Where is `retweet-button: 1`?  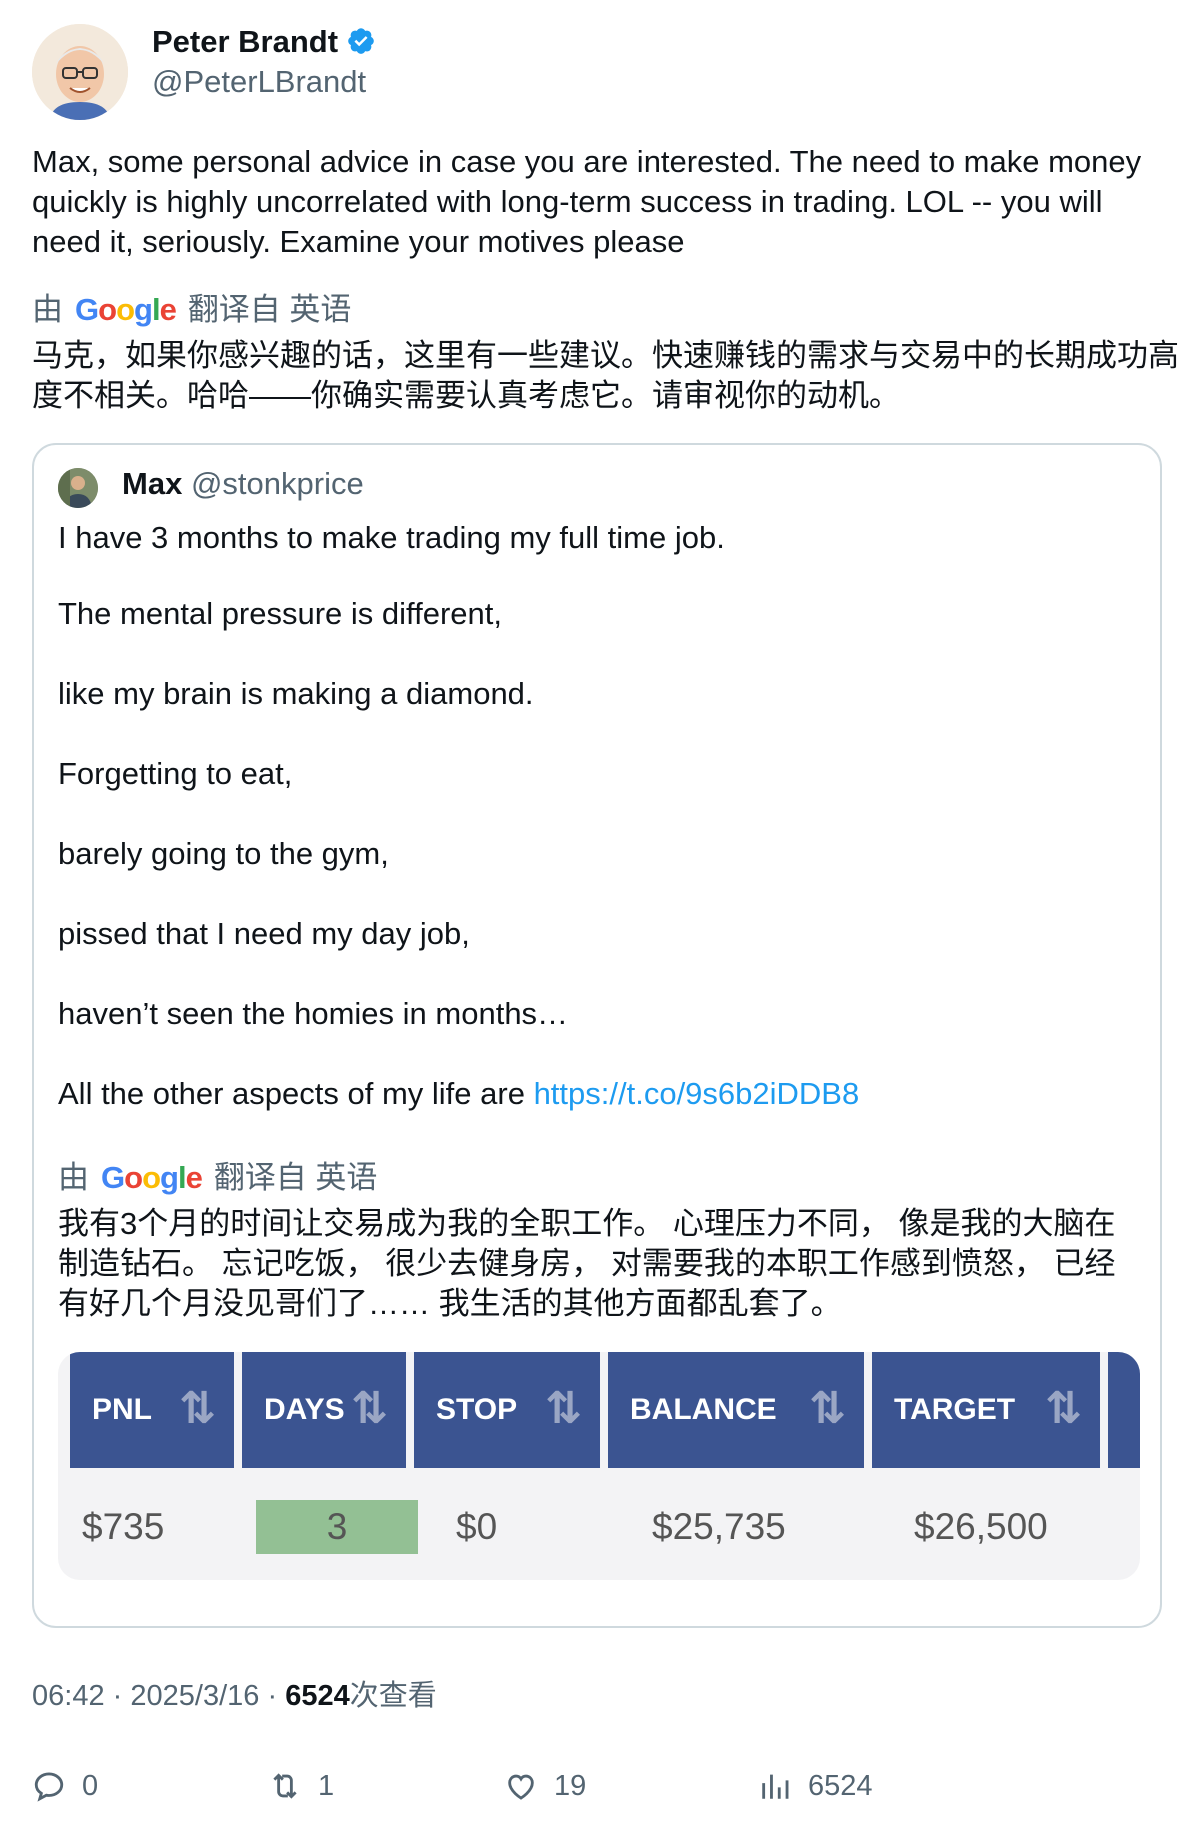
retweet-button: 1 is located at coordinates (301, 1786).